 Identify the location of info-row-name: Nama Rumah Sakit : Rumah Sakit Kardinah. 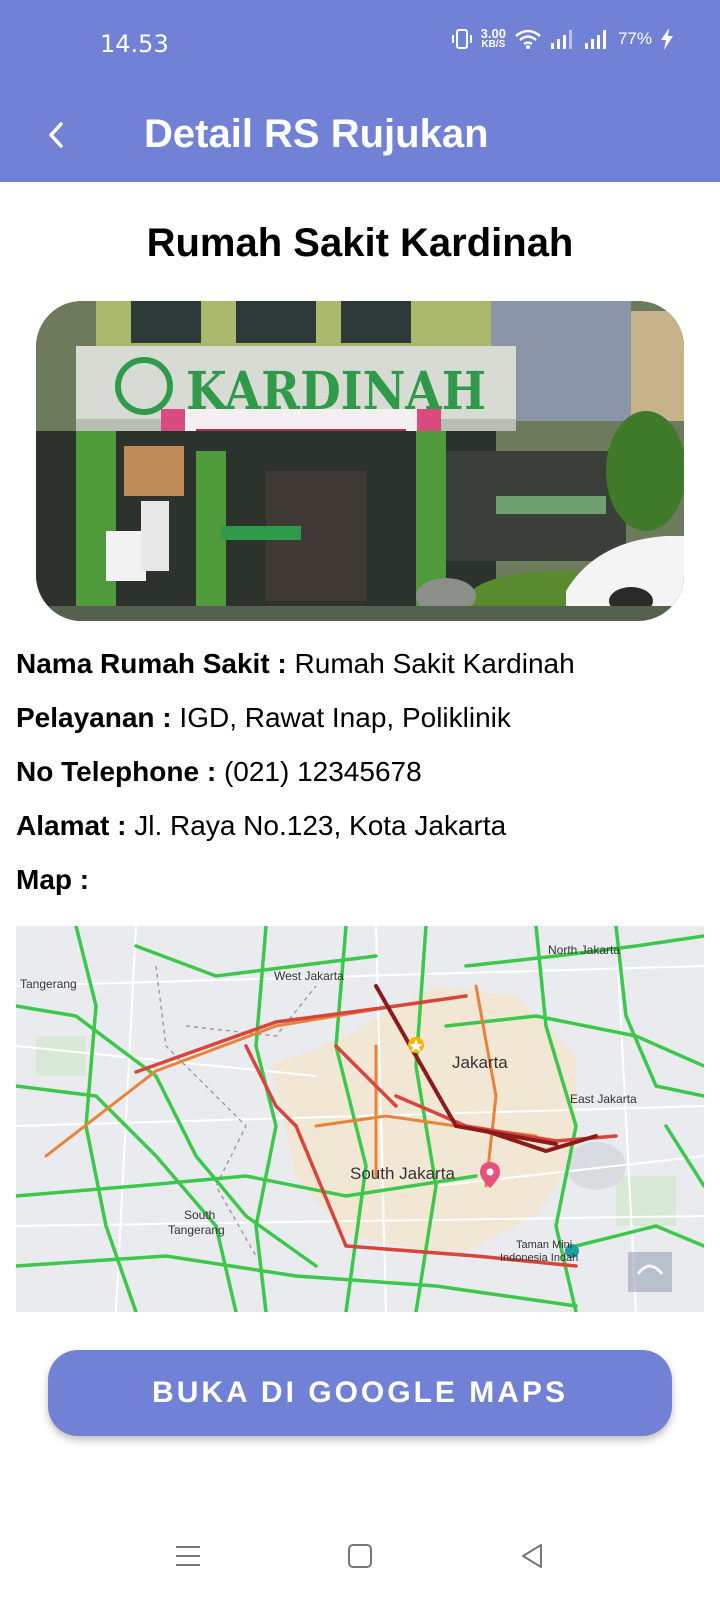
(295, 664).